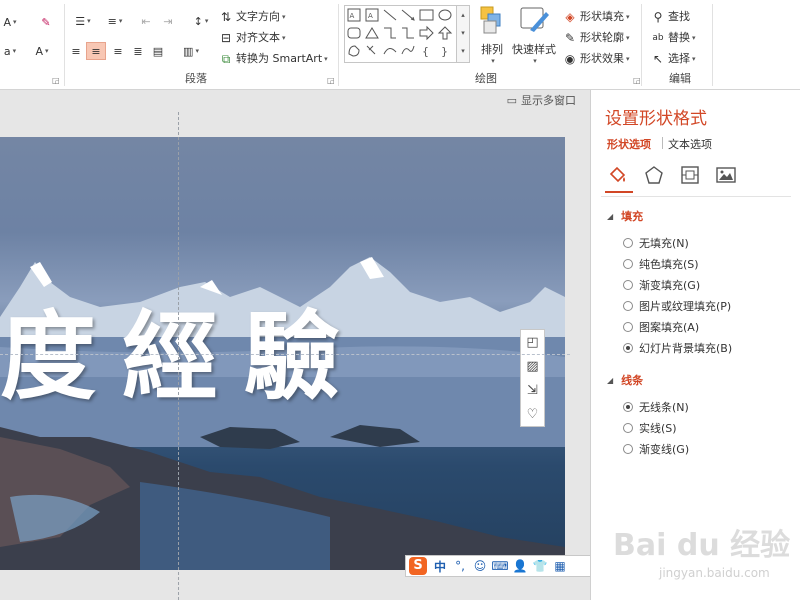  What do you see at coordinates (418, 566) in the screenshot?
I see `sogou-logo-icon: S` at bounding box center [418, 566].